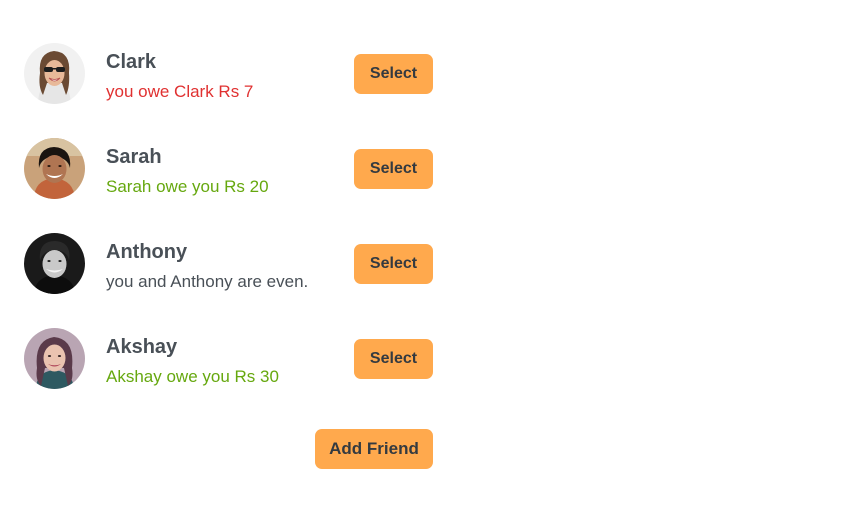  What do you see at coordinates (187, 186) in the screenshot?
I see `friend-balance: Sarah owe you Rs 20` at bounding box center [187, 186].